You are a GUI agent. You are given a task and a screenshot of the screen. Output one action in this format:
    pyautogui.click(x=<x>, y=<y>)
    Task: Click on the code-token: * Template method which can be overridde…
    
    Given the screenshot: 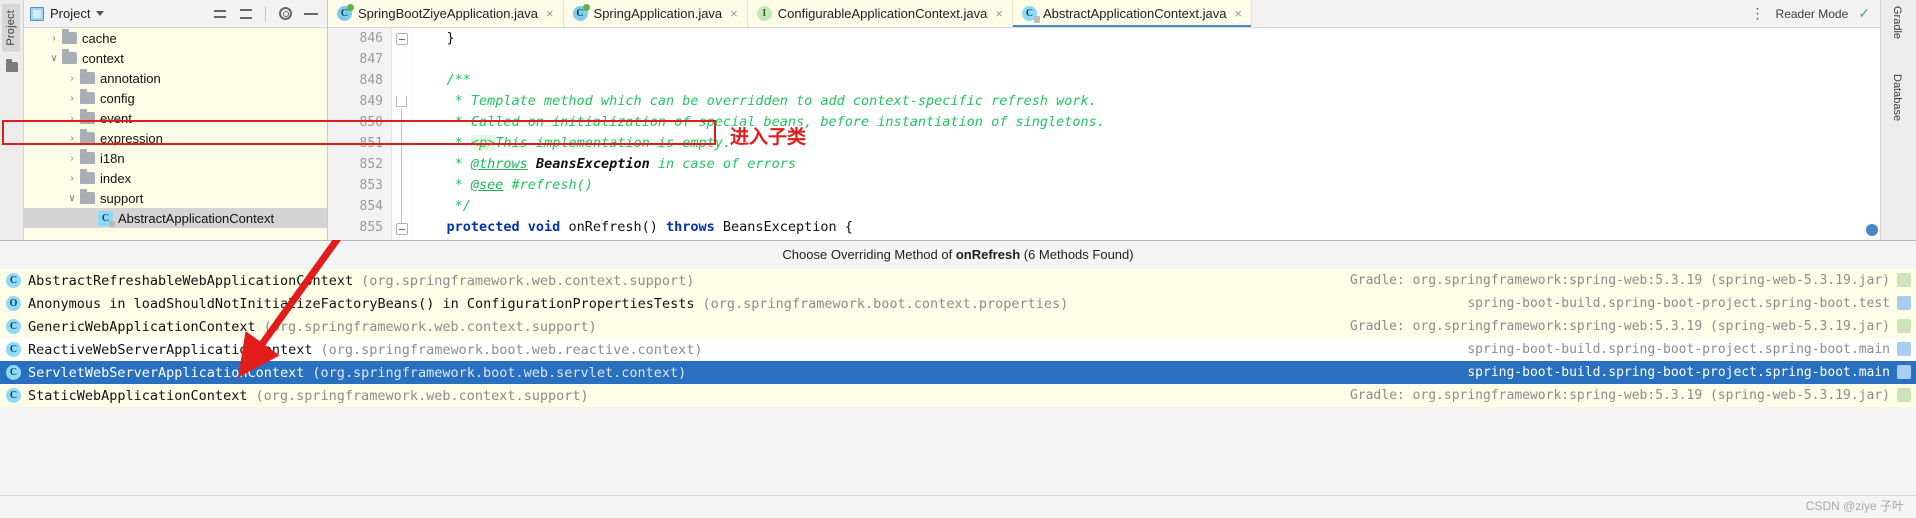 What is the action you would take?
    pyautogui.click(x=755, y=101)
    